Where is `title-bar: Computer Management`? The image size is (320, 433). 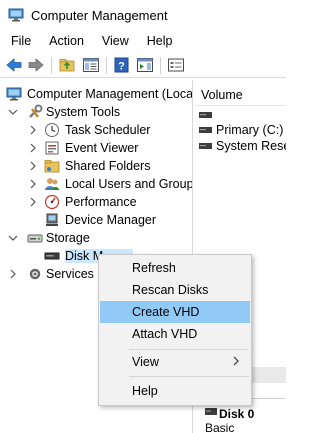 title-bar: Computer Management is located at coordinates (143, 15).